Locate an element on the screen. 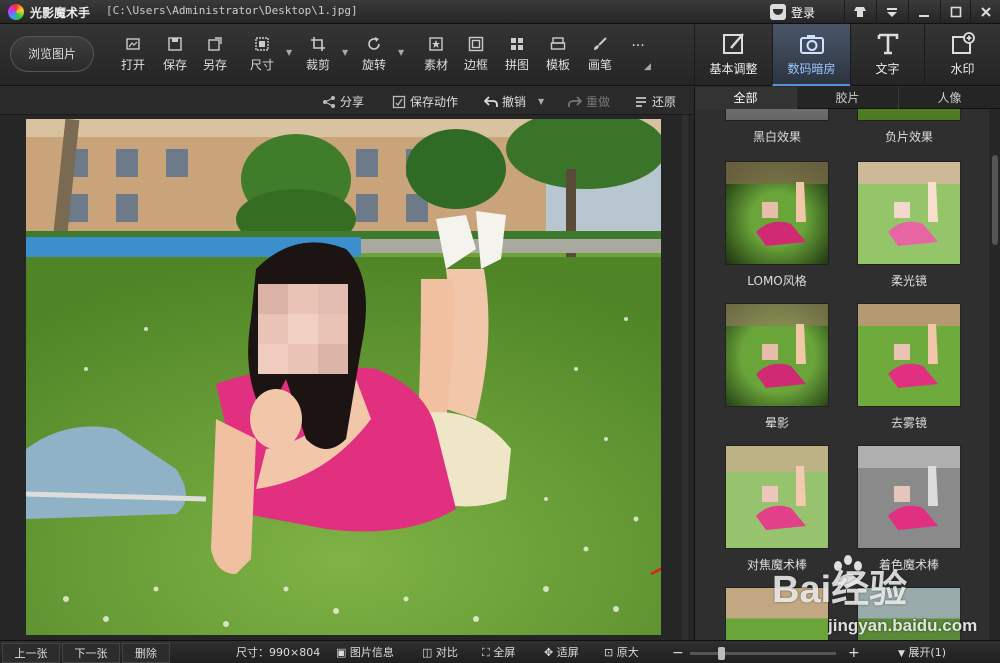 The image size is (1000, 663). share-button: 分享 is located at coordinates (343, 101).